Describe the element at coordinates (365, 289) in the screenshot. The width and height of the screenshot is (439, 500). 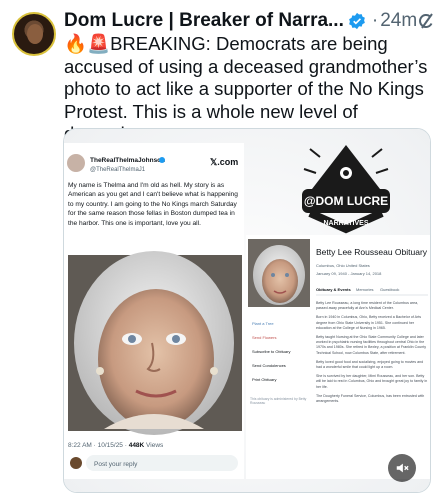
I see `obituary-tab-memories: Memories` at that location.